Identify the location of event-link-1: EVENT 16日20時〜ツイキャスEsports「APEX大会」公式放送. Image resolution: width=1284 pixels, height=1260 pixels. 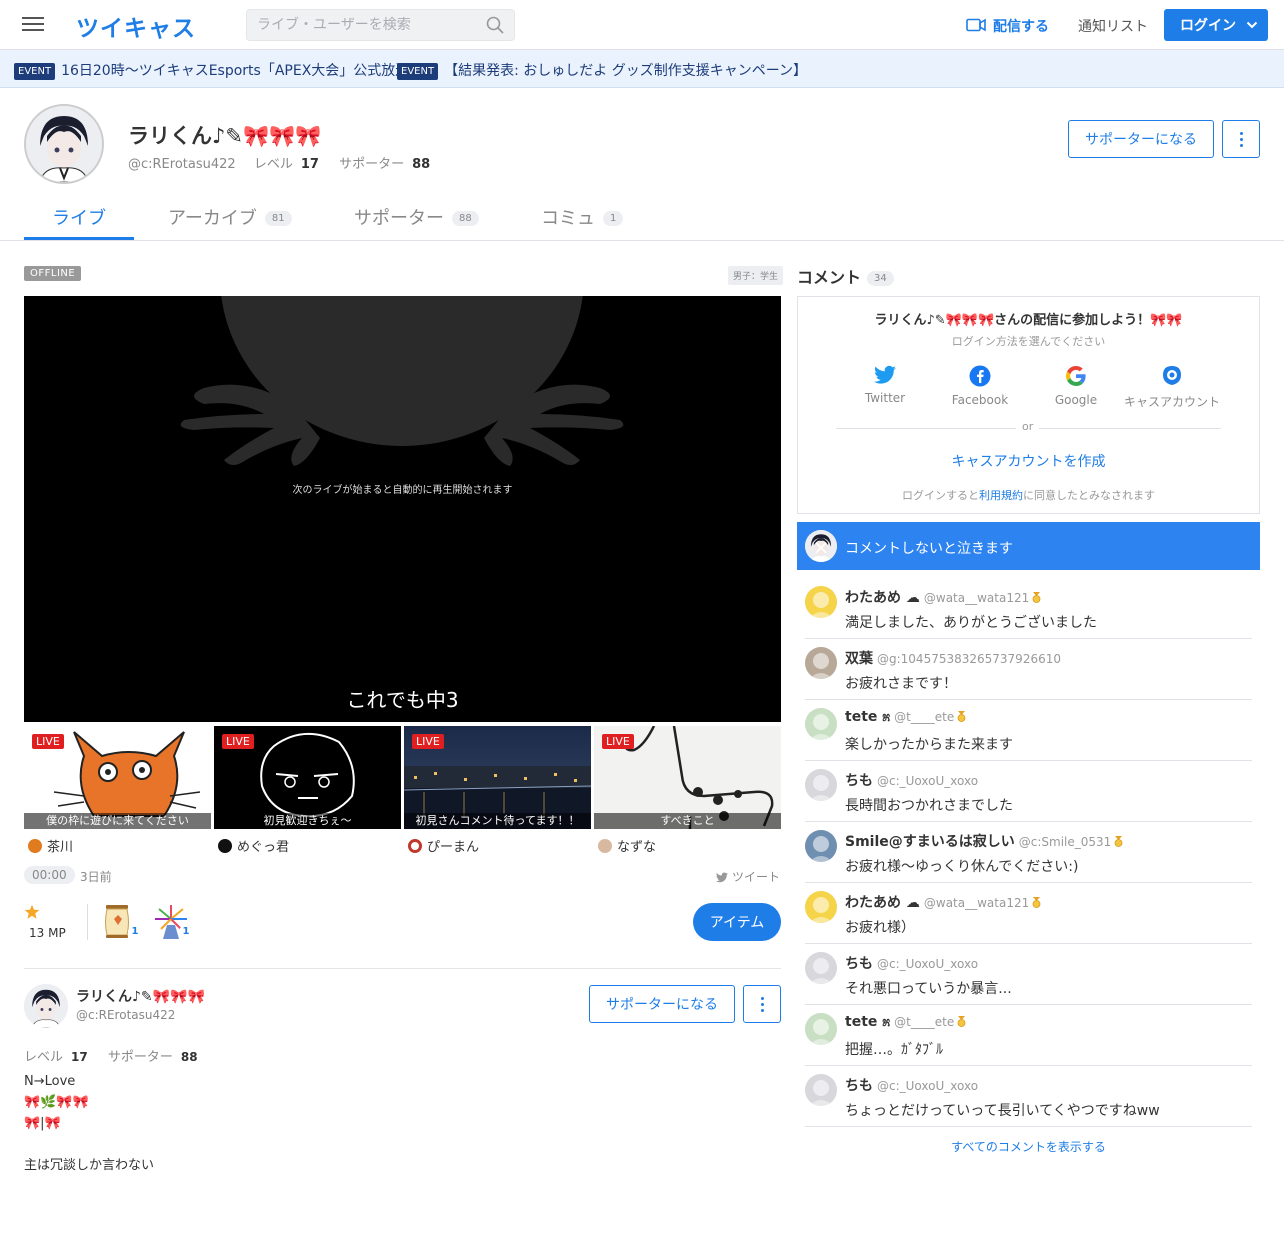
(211, 70).